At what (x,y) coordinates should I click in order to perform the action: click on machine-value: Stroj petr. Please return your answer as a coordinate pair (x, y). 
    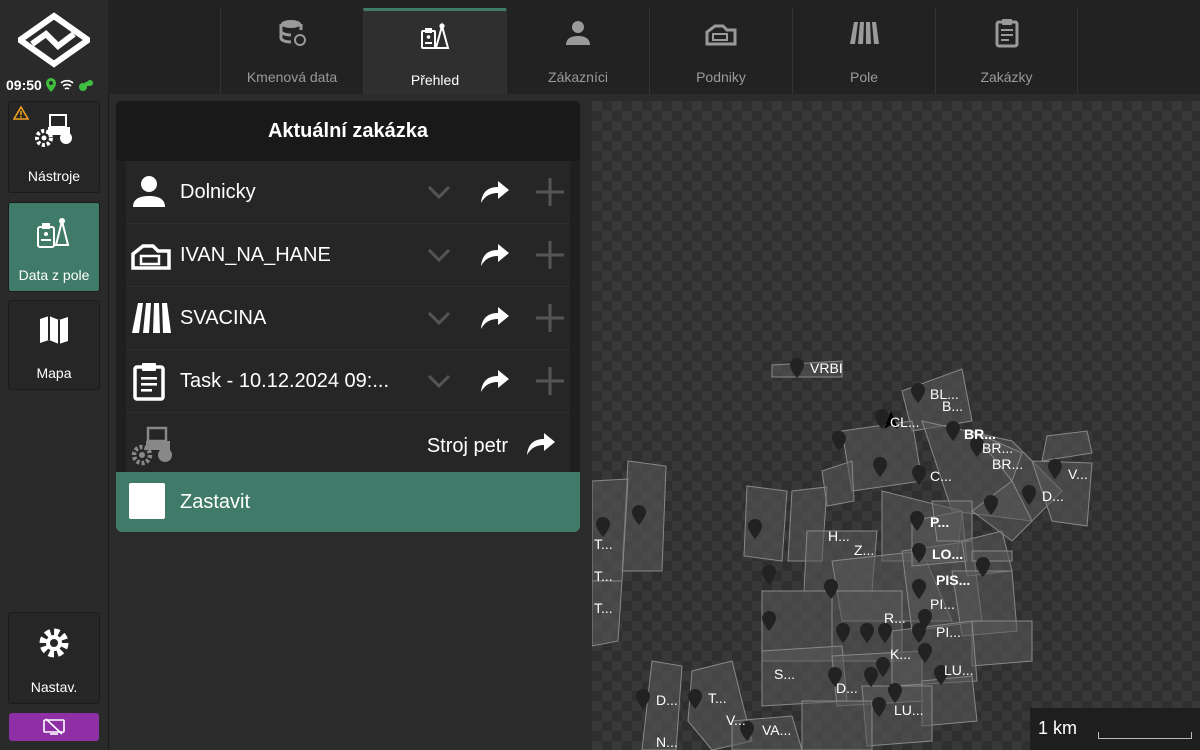
    Looking at the image, I should click on (467, 446).